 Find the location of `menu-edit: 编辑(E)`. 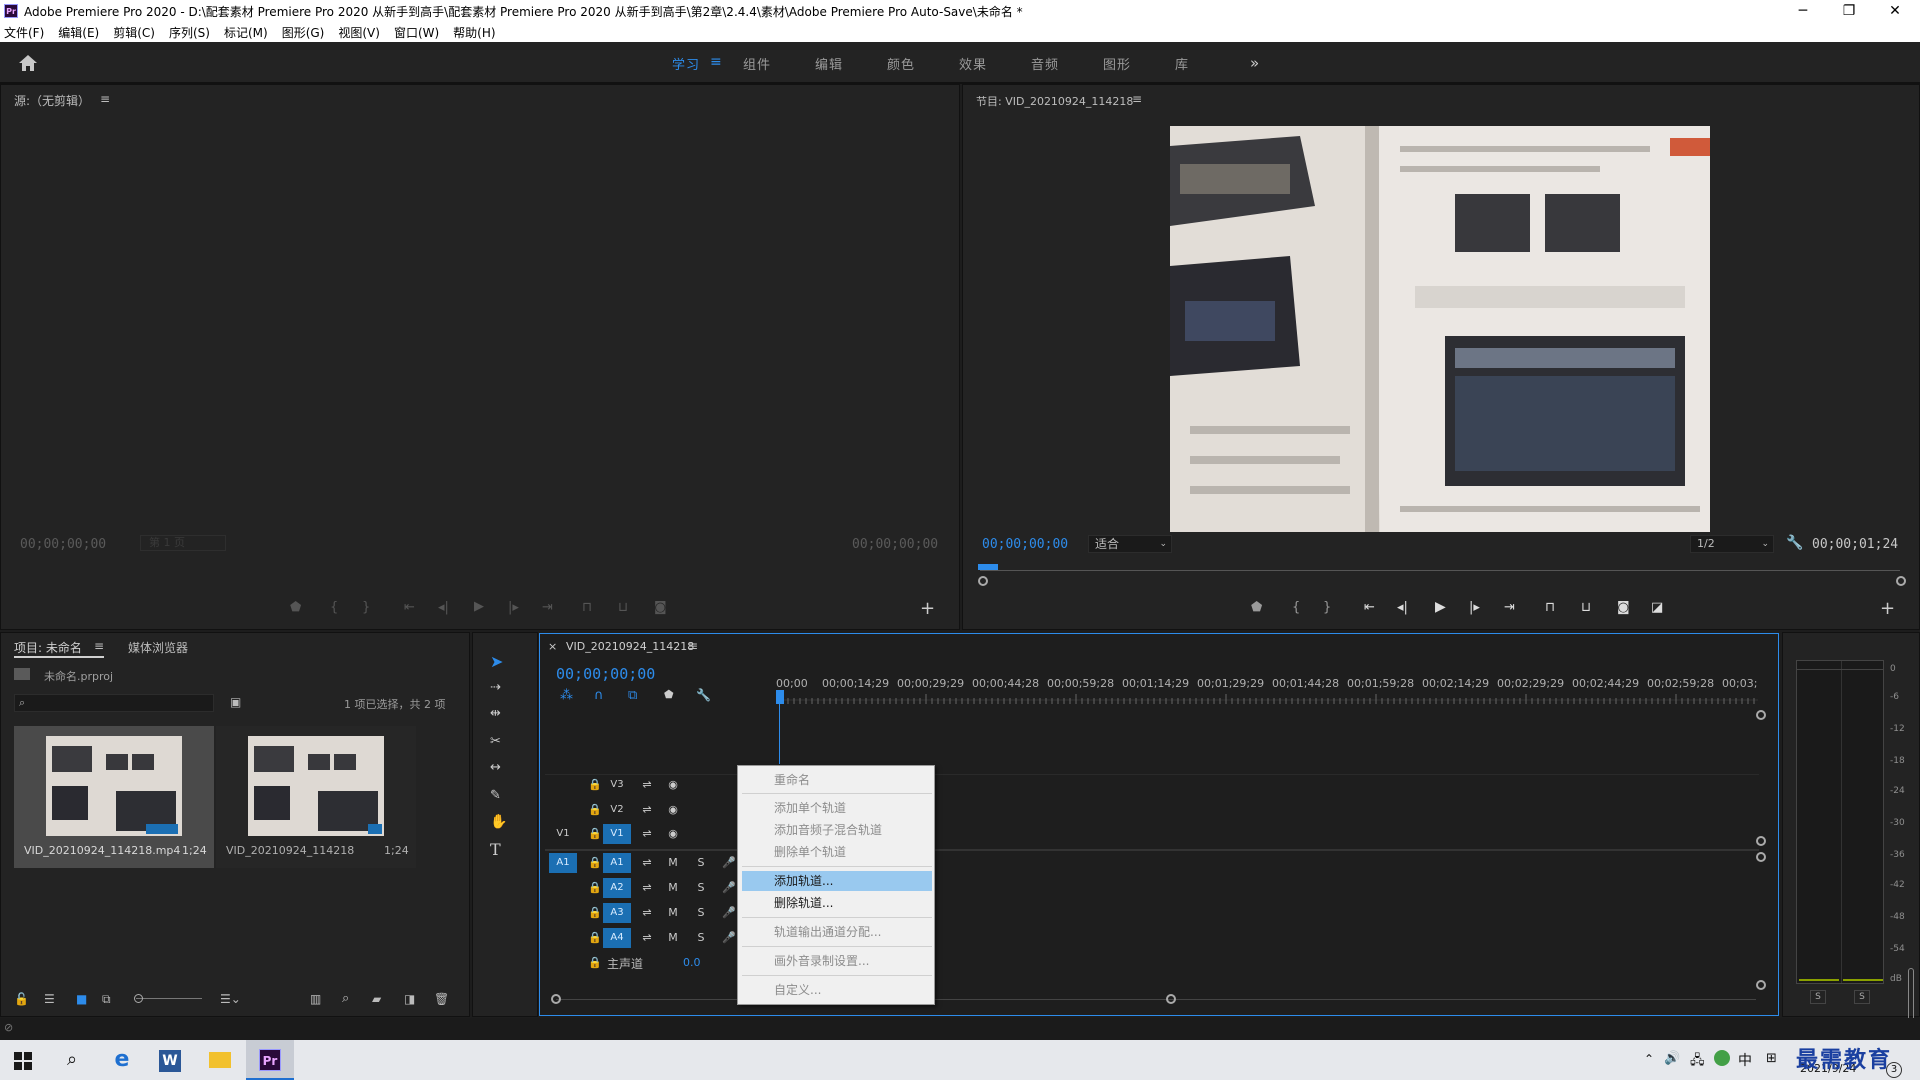

menu-edit: 编辑(E) is located at coordinates (78, 32).